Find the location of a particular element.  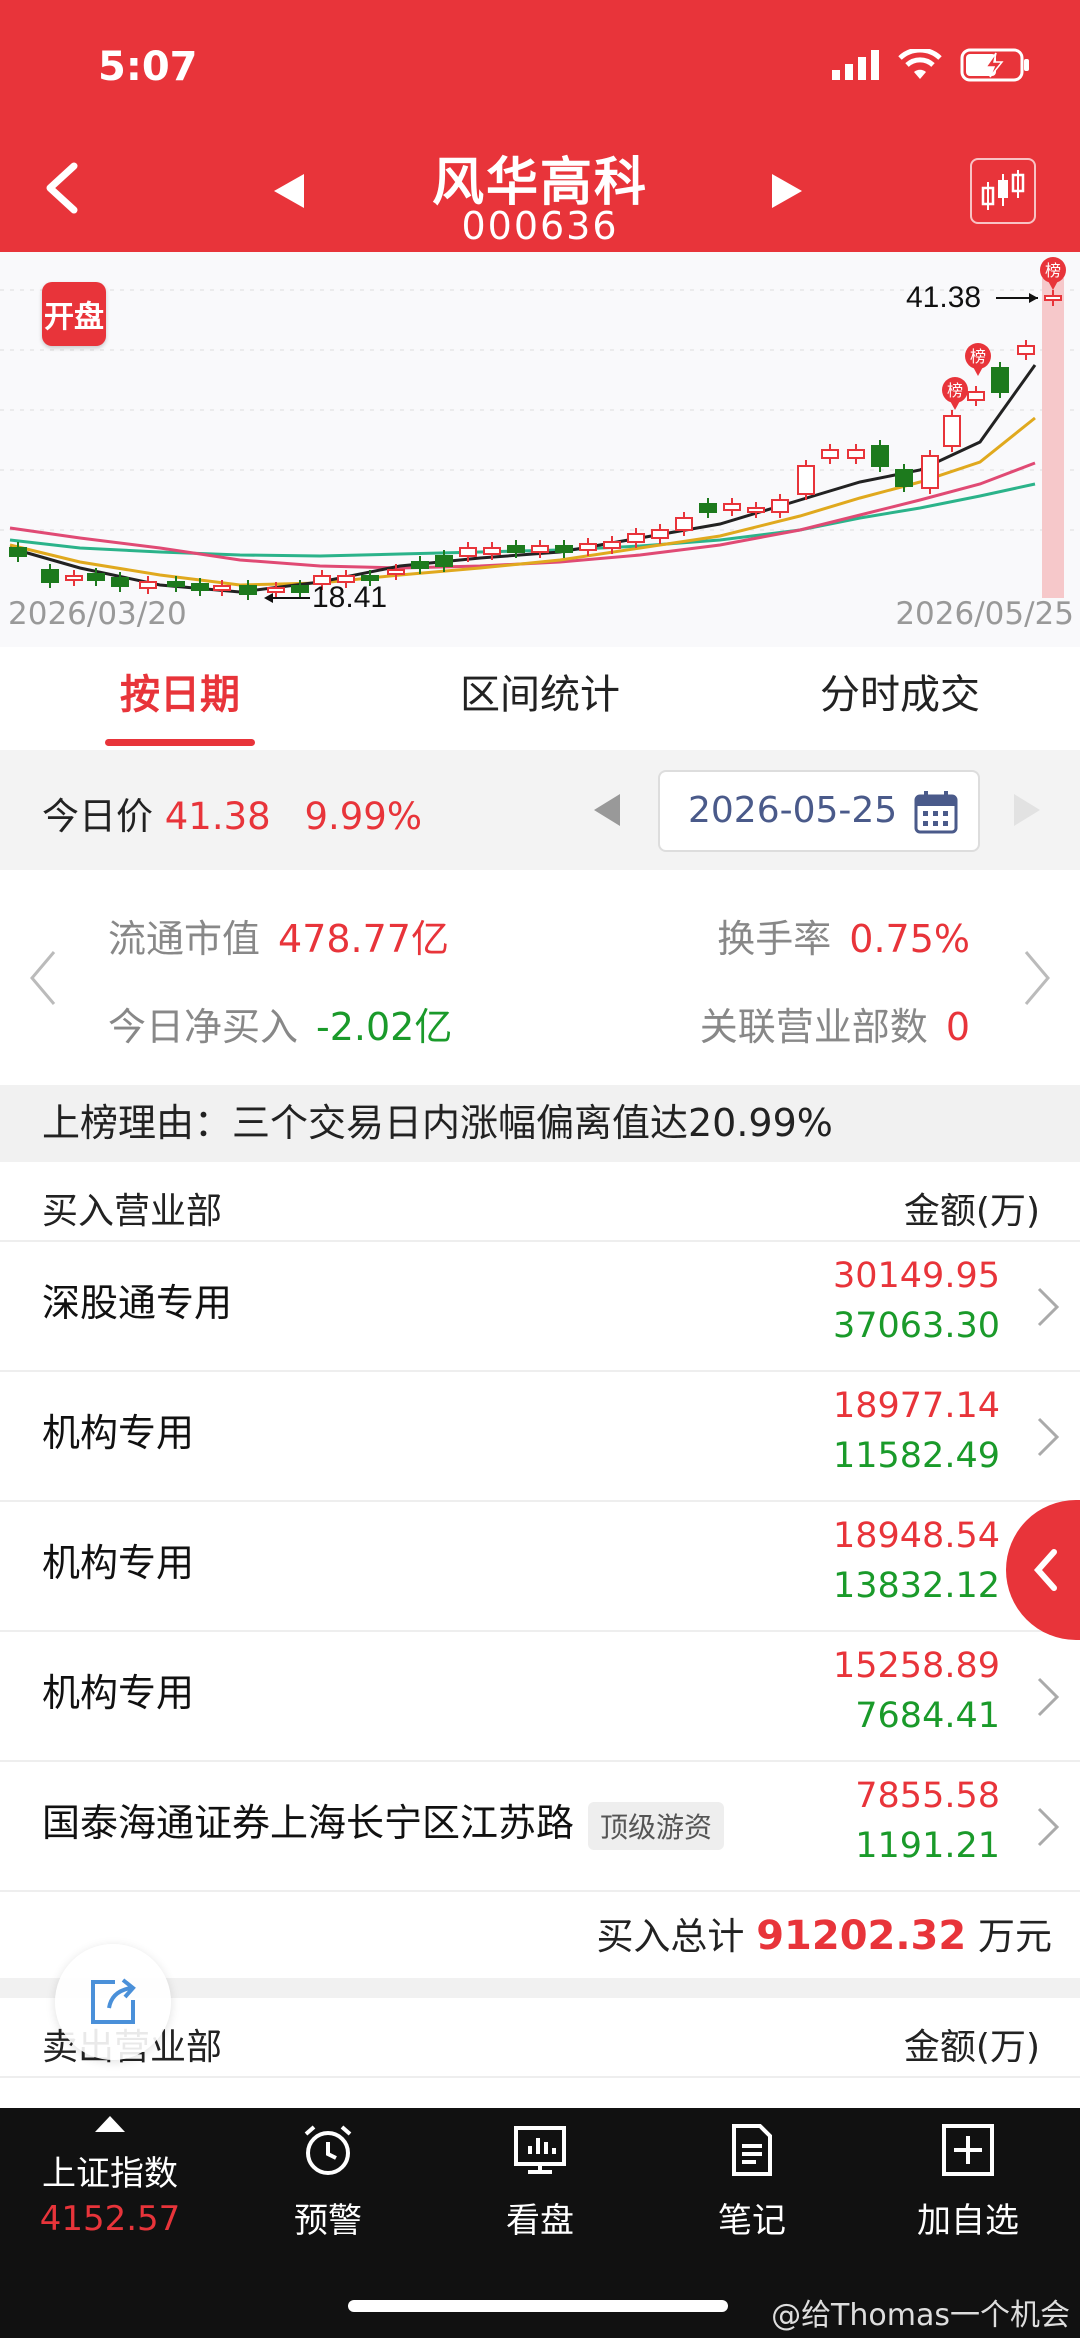

branch-name: 机构专用 is located at coordinates (118, 1693).